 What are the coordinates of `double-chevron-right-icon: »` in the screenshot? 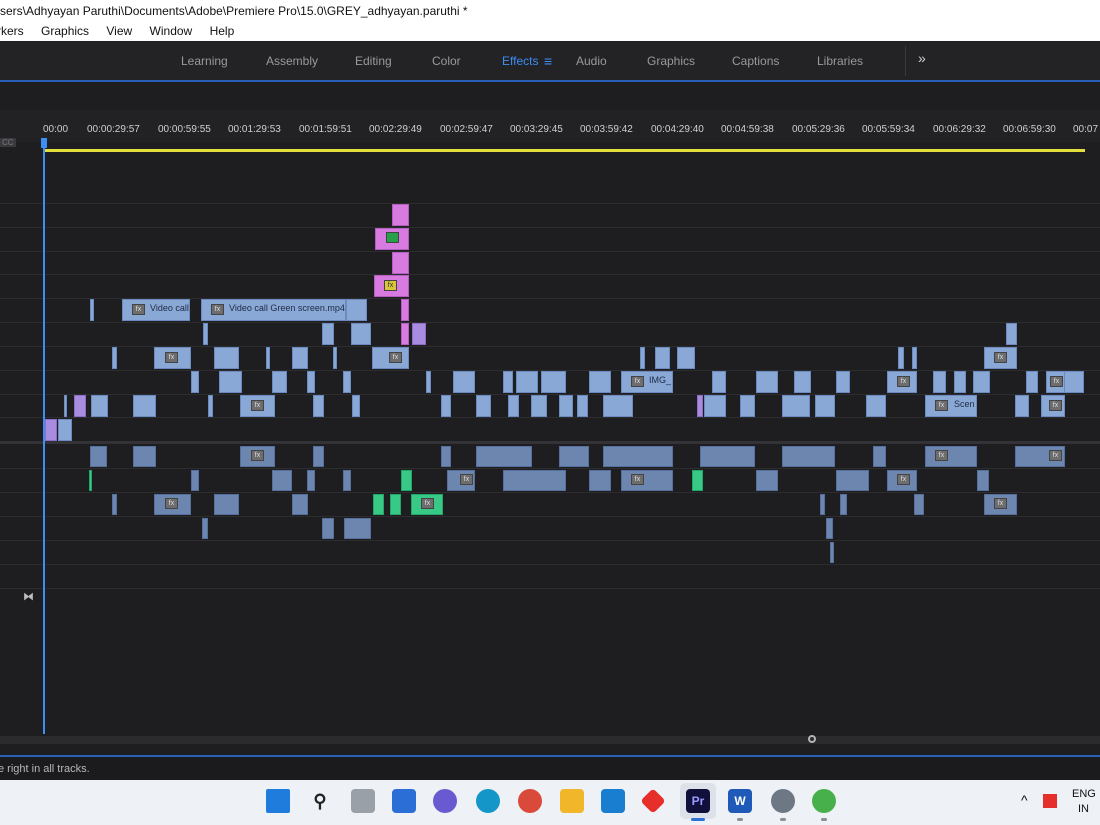 It's located at (922, 58).